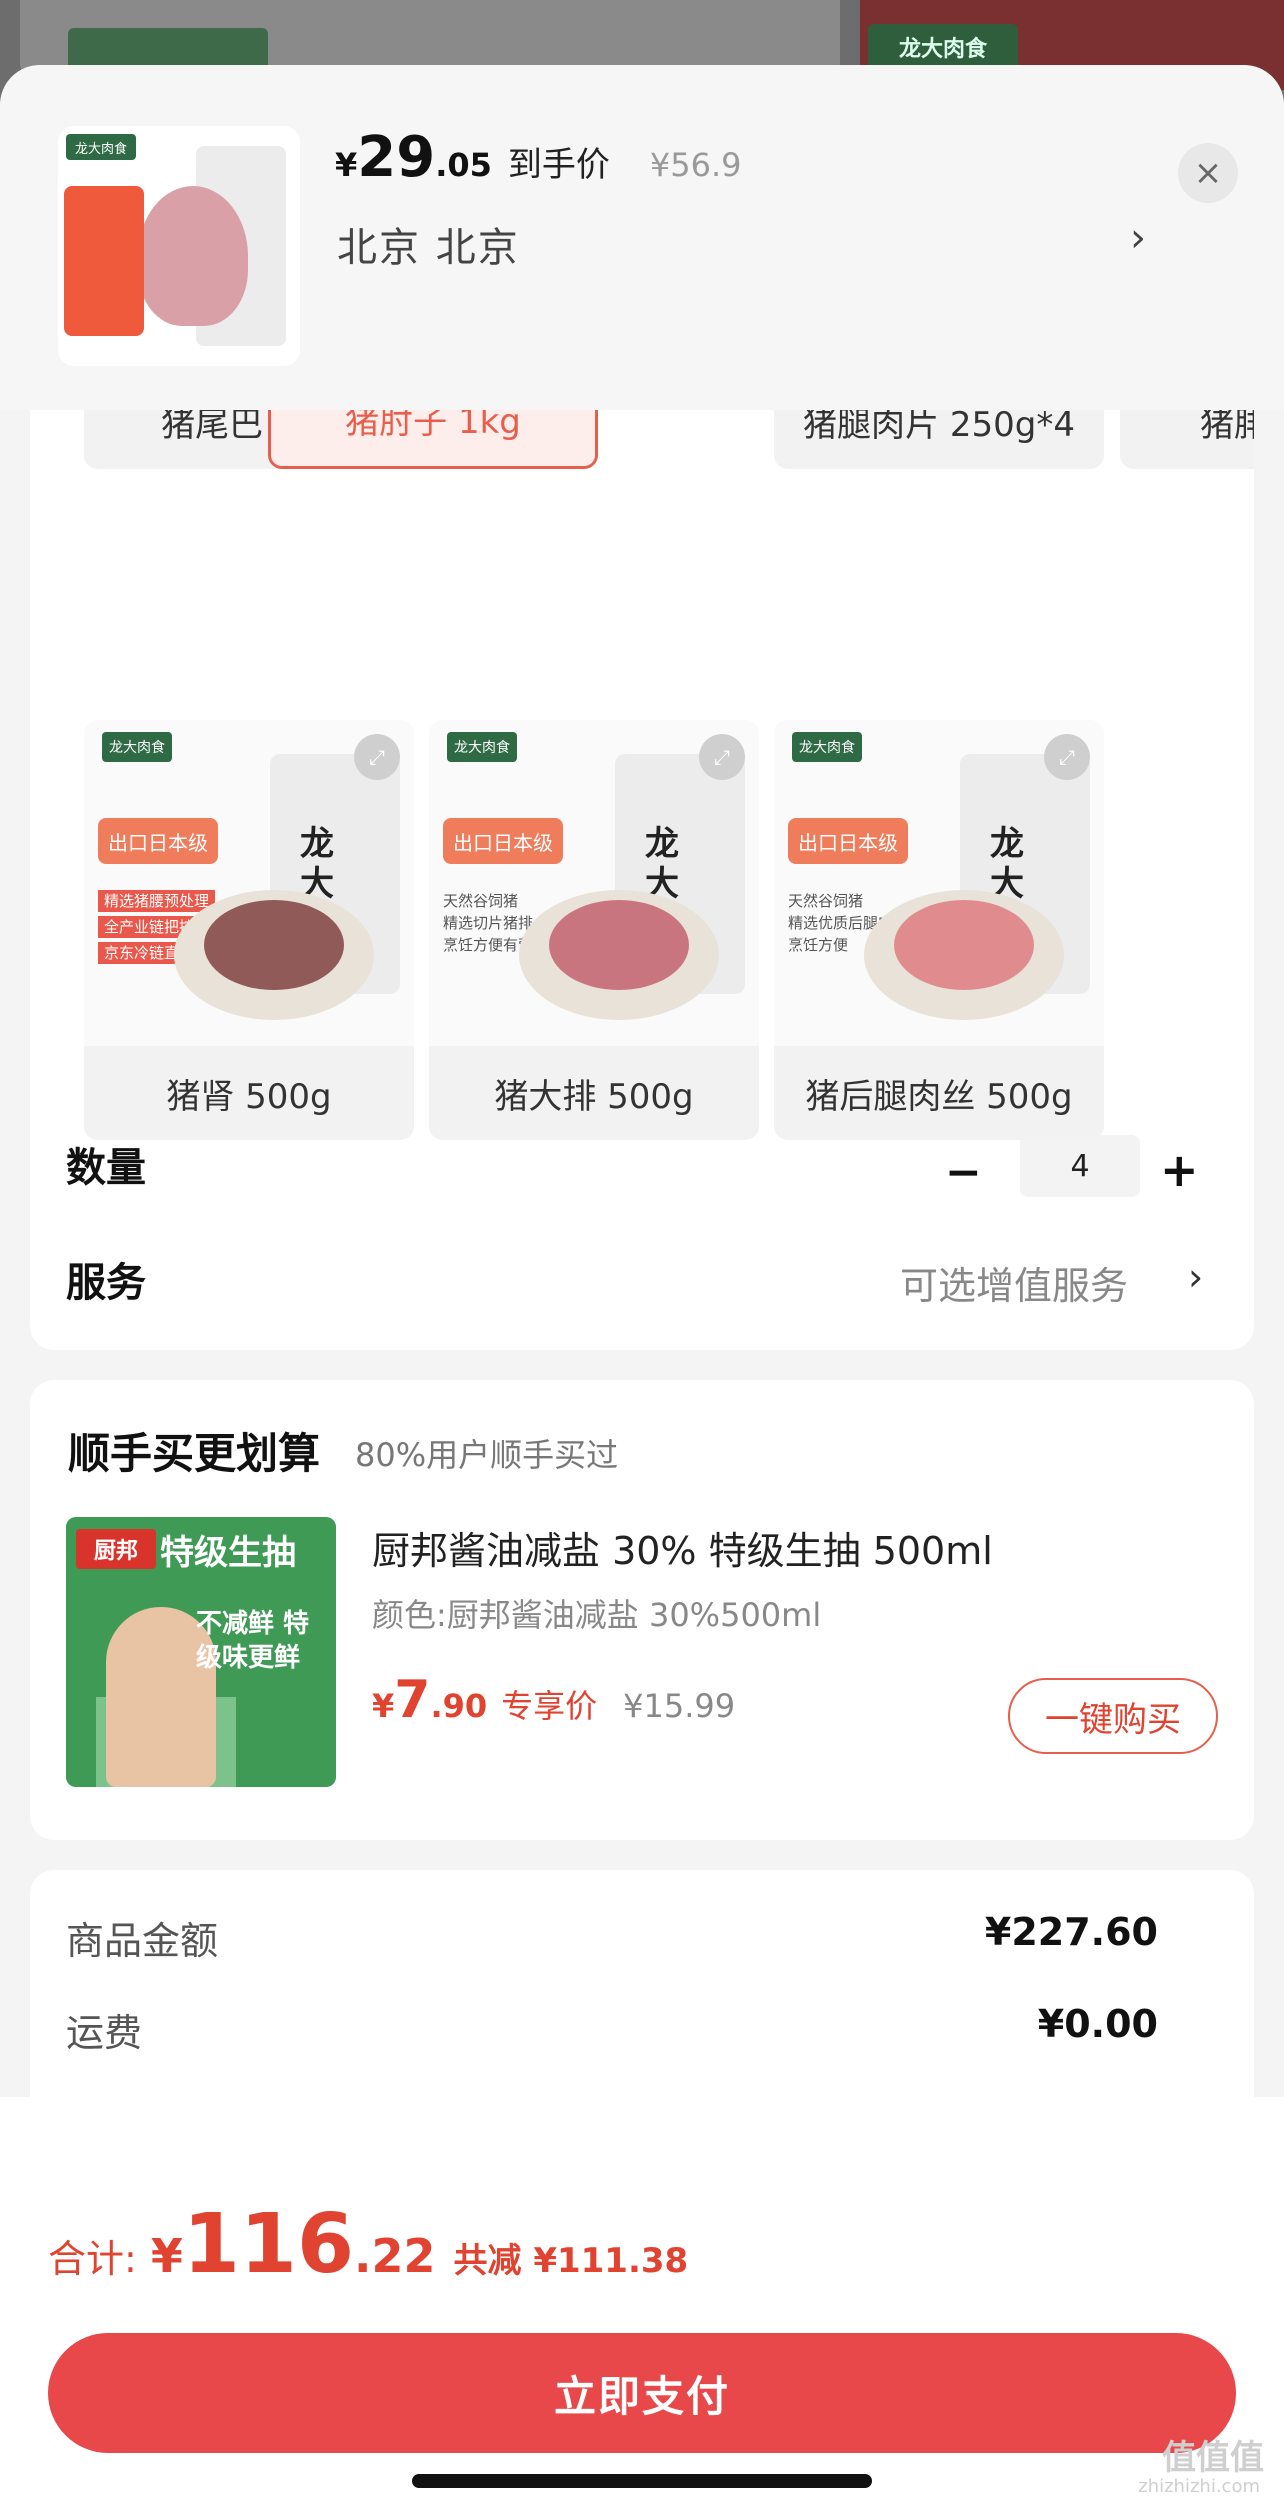 The image size is (1284, 2511). What do you see at coordinates (346, 165) in the screenshot?
I see `price-symbol: ¥` at bounding box center [346, 165].